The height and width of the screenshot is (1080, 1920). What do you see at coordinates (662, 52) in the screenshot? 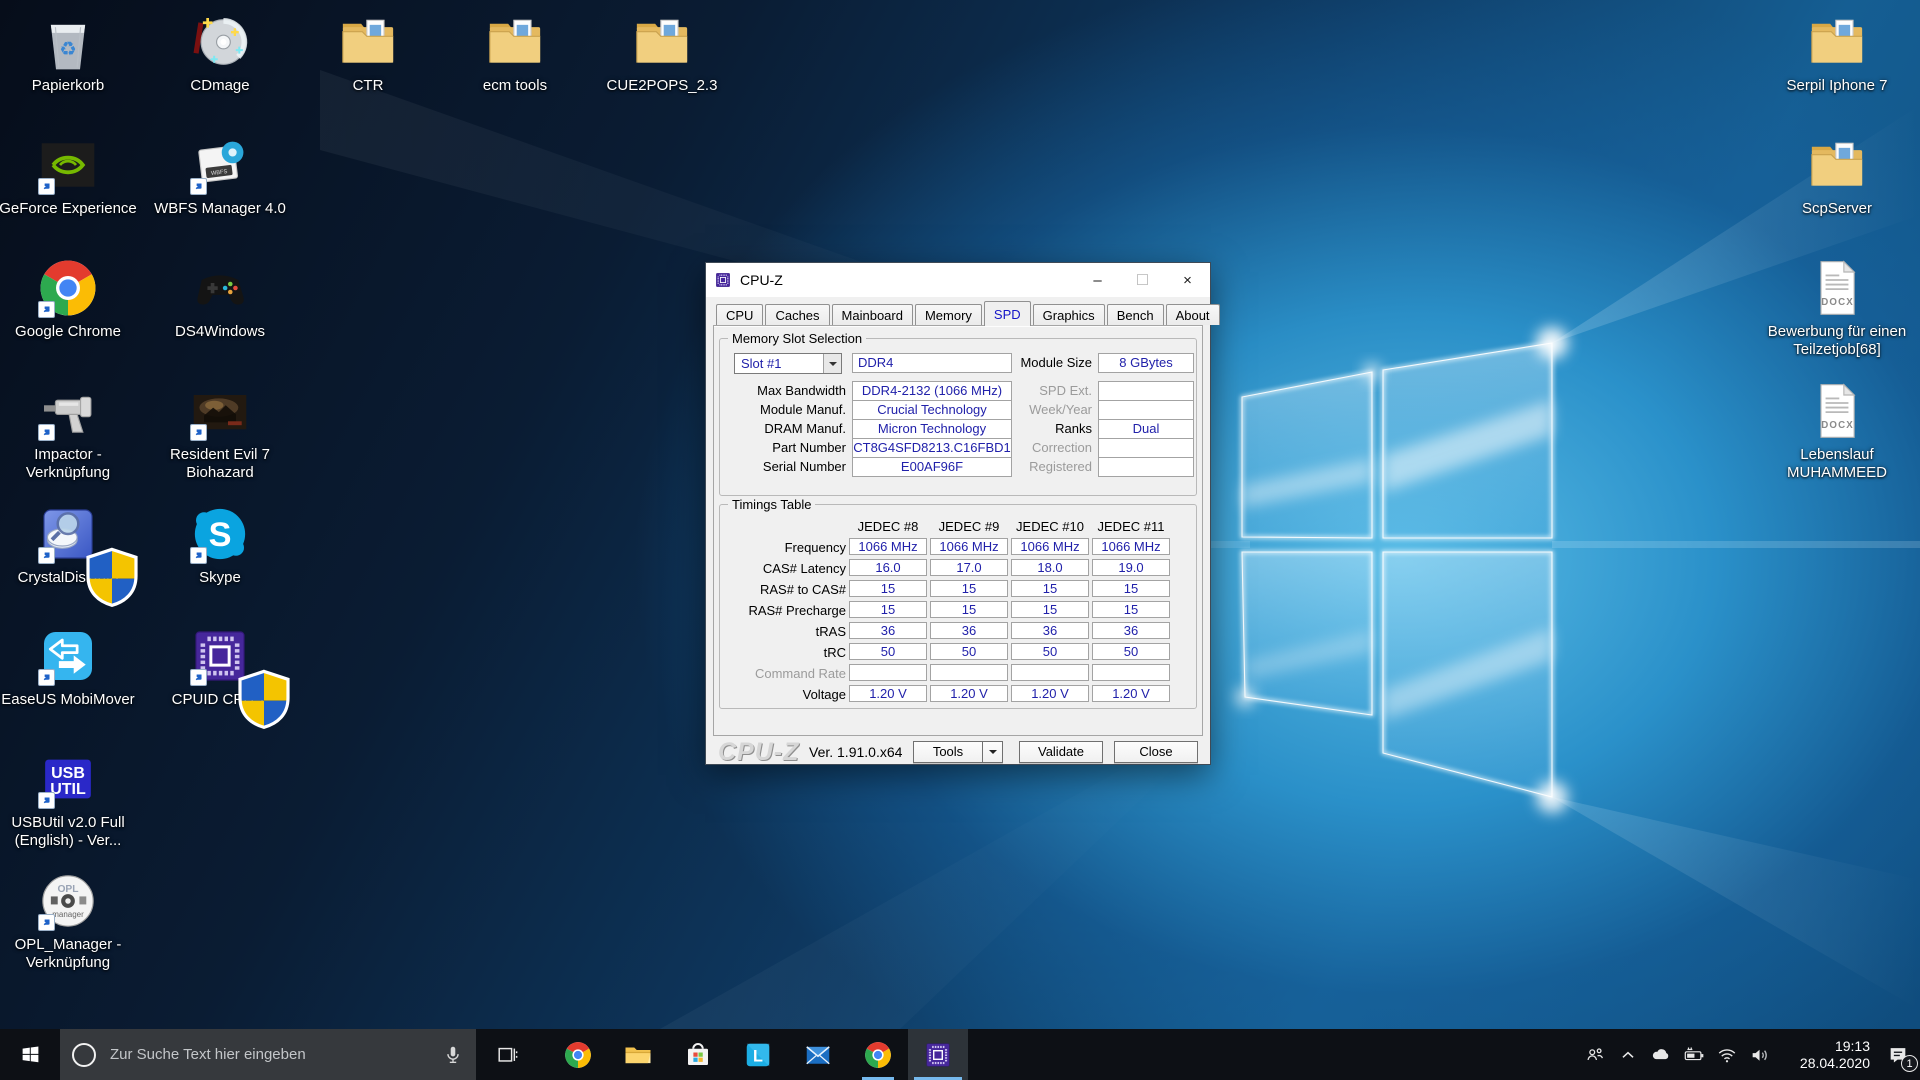
I see `desktop-icon-cue2pops: CUE2POPS_2.3` at bounding box center [662, 52].